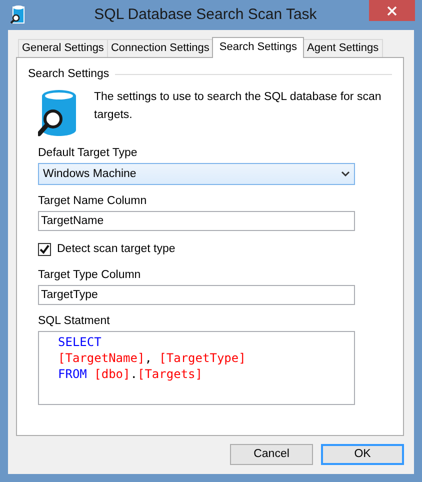 This screenshot has width=422, height=482. Describe the element at coordinates (205, 14) in the screenshot. I see `window-title: SQL Database Search Scan Task` at that location.